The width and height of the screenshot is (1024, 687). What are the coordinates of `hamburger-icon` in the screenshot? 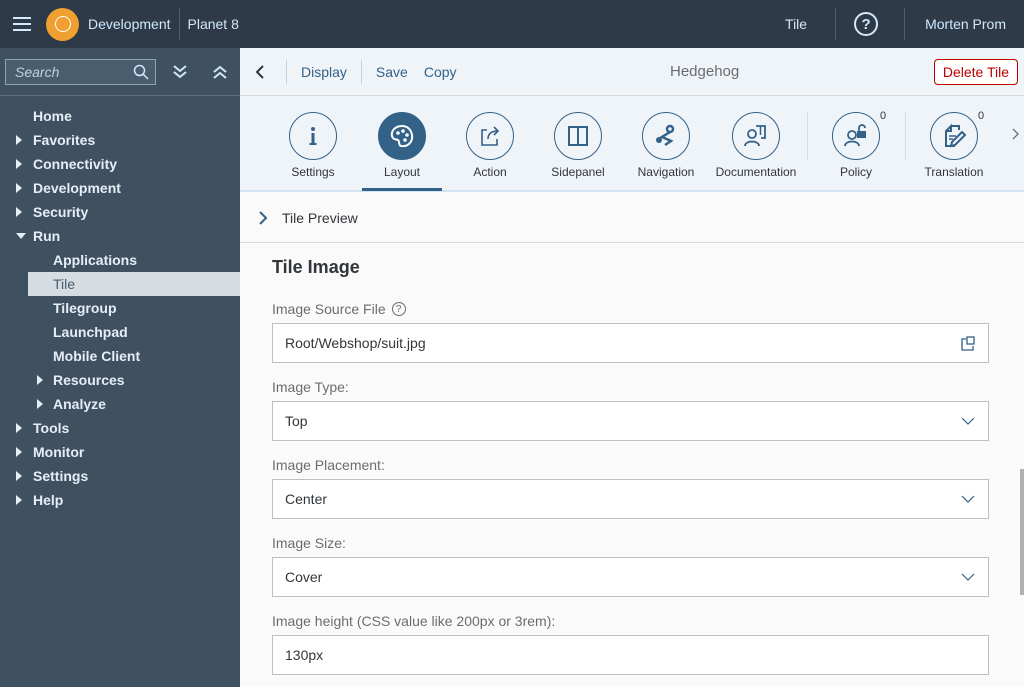 It's located at (22, 24).